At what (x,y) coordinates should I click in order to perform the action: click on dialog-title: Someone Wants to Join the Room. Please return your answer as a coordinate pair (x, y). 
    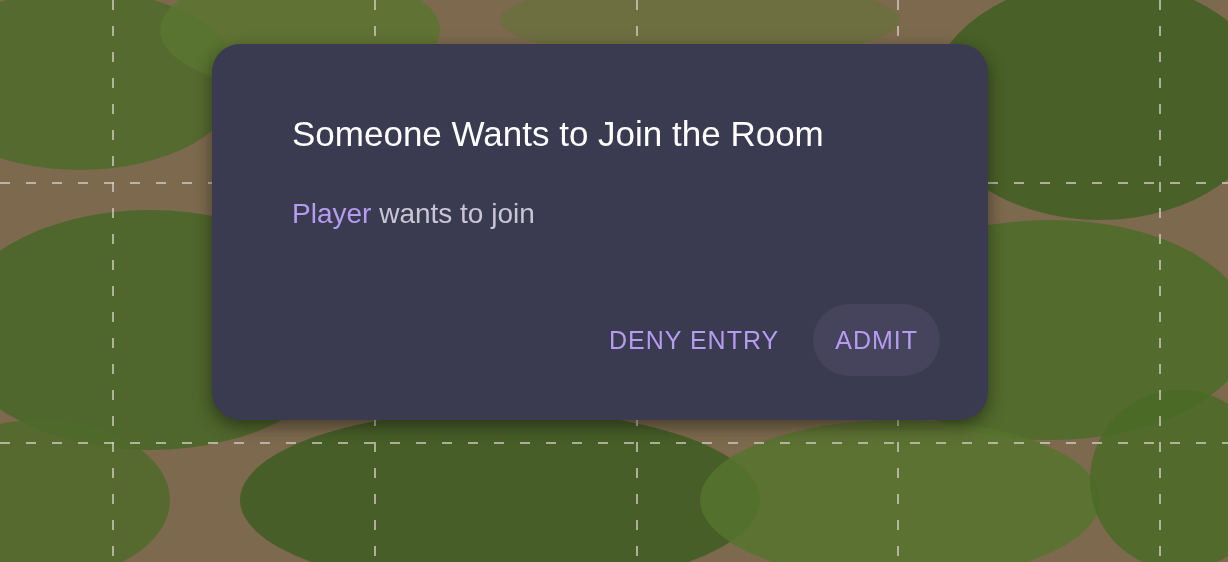
    Looking at the image, I should click on (558, 134).